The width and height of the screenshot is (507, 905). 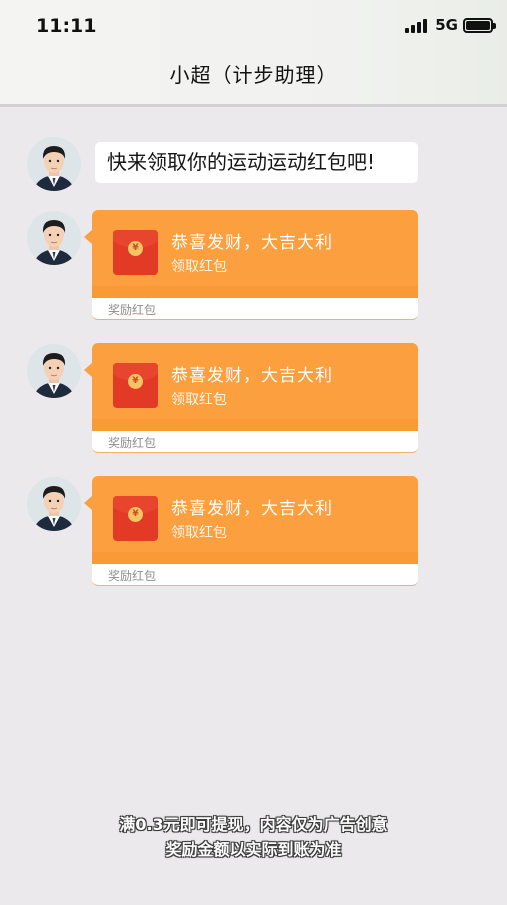 I want to click on page-title: 小超（计步助理）, so click(x=253, y=75).